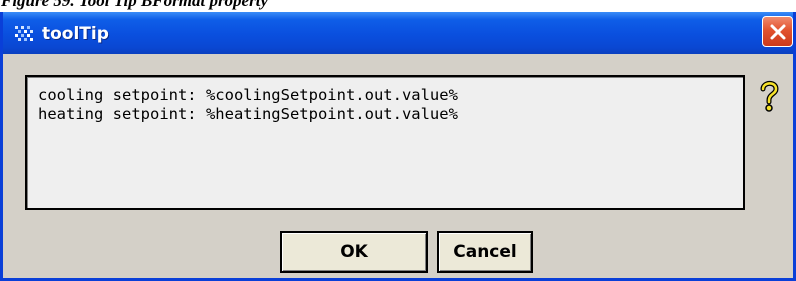 This screenshot has width=796, height=281. I want to click on close-button, so click(777, 31).